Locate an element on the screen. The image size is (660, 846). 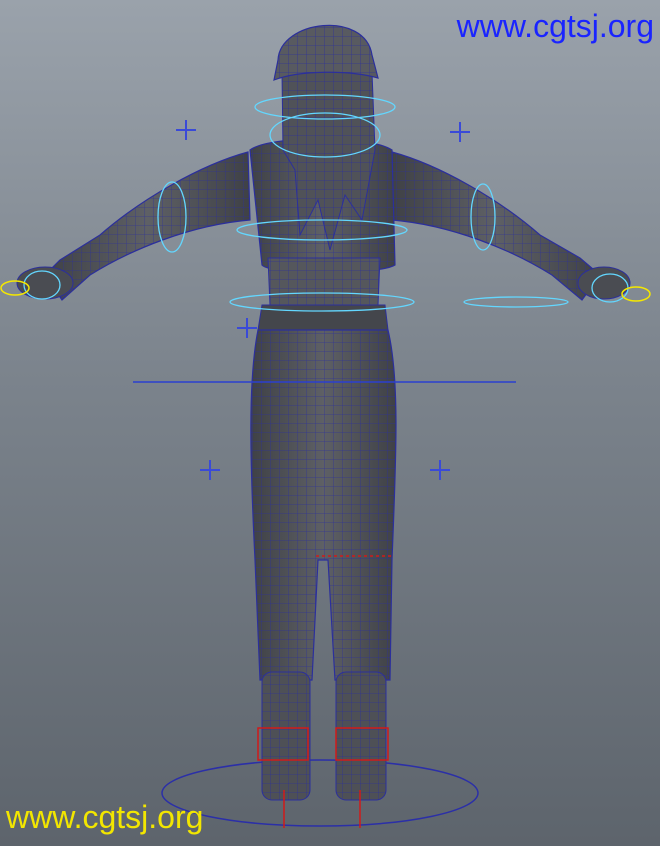
root-control-circle is located at coordinates (320, 793).